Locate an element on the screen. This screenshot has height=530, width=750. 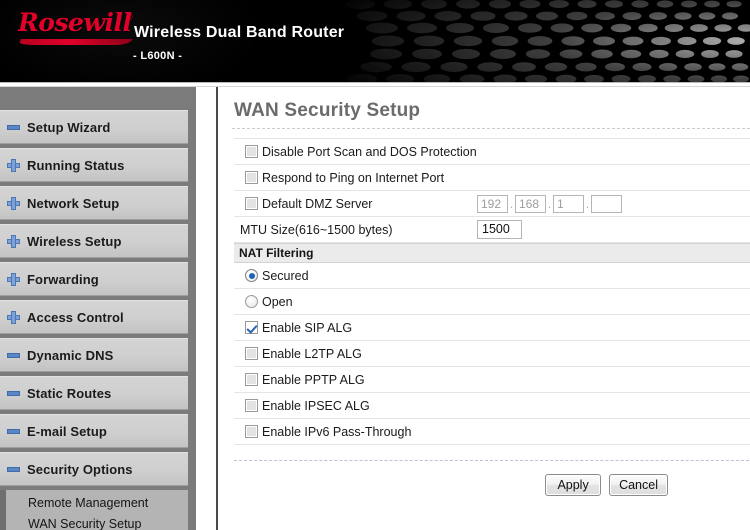
dmz-ip-octet-3: 1 is located at coordinates (568, 203).